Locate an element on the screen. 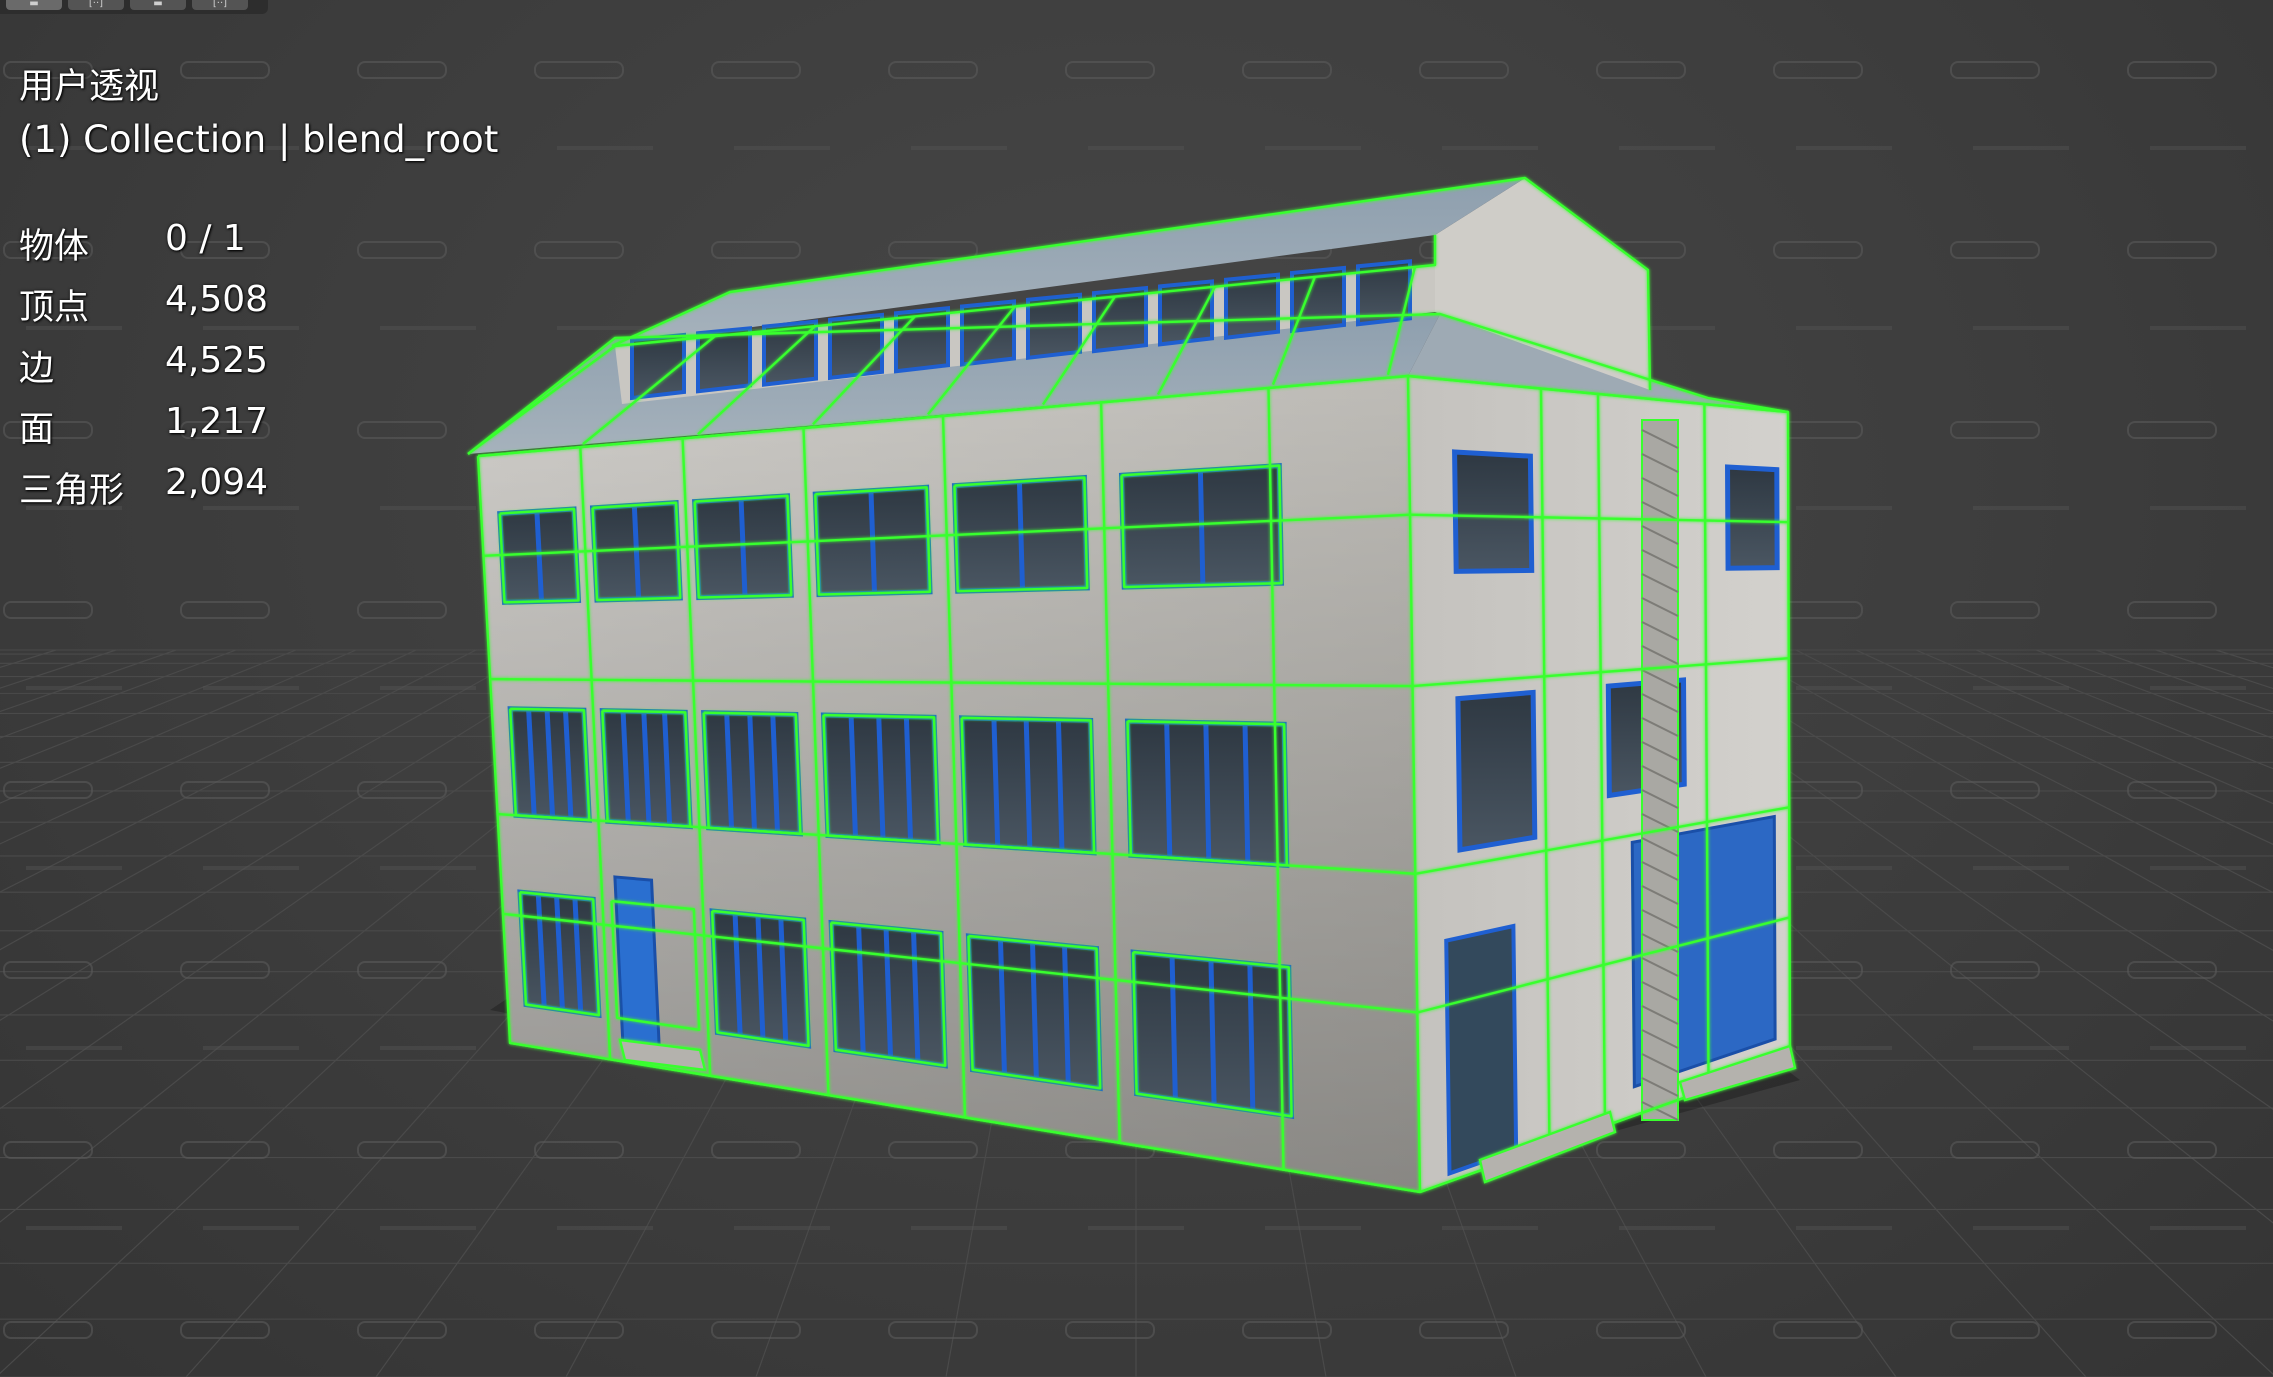 This screenshot has height=1377, width=2273. stat-faces-value: 1,217 is located at coordinates (217, 421).